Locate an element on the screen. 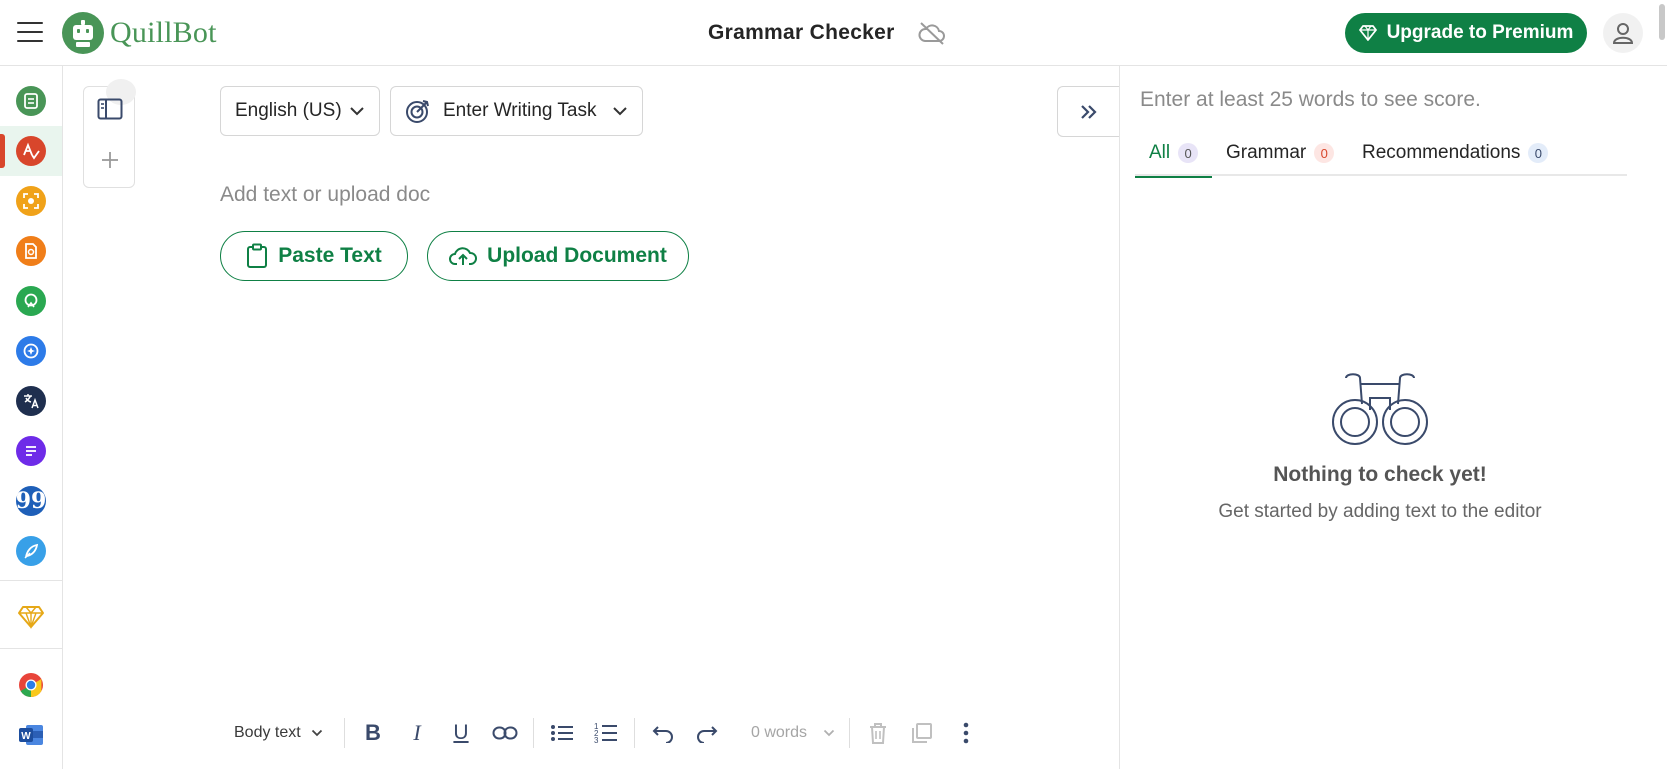 The width and height of the screenshot is (1667, 769). sidebar-item-chrome-extension is located at coordinates (31, 685).